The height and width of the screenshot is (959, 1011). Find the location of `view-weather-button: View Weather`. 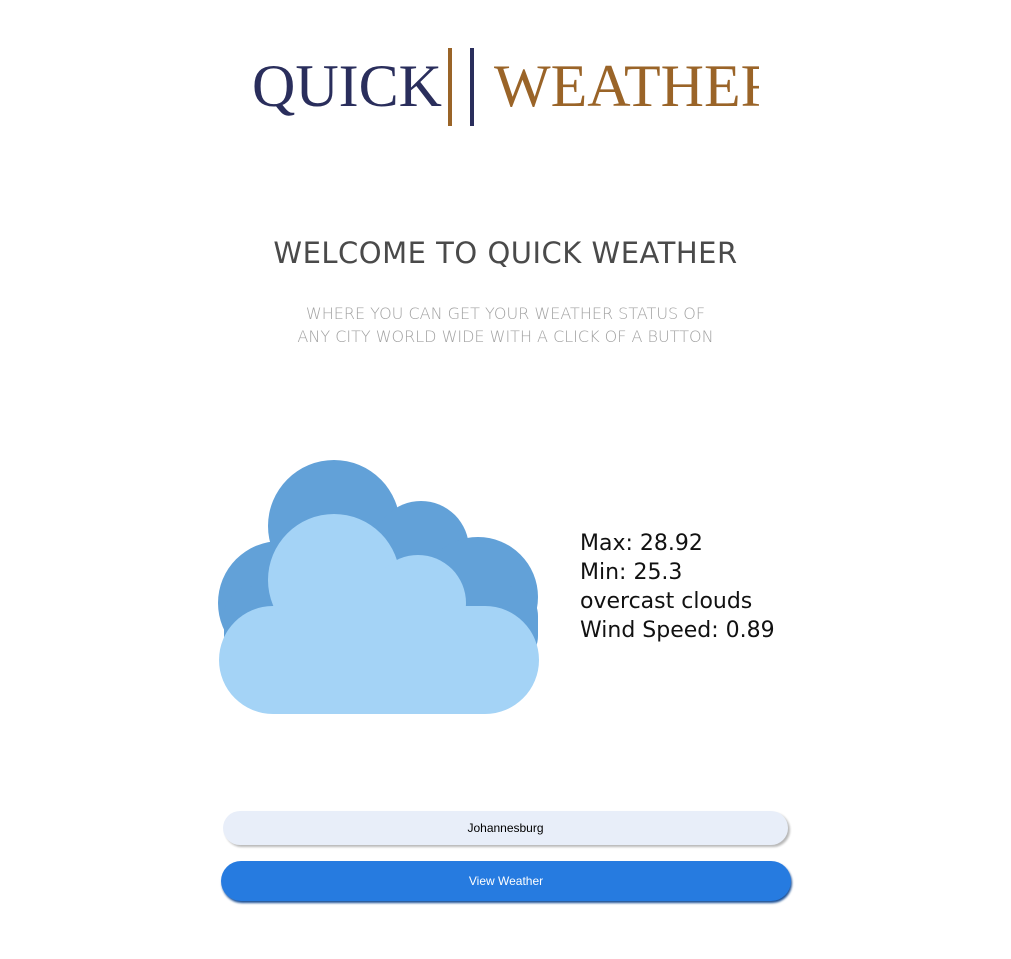

view-weather-button: View Weather is located at coordinates (506, 881).